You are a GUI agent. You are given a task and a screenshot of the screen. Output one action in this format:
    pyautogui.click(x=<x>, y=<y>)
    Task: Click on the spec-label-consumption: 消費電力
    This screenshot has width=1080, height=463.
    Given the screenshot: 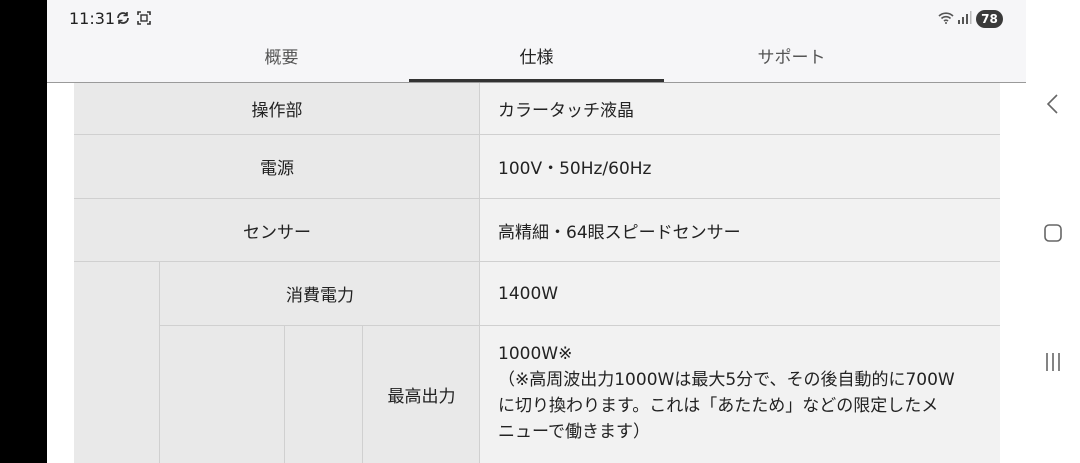 What is the action you would take?
    pyautogui.click(x=320, y=293)
    